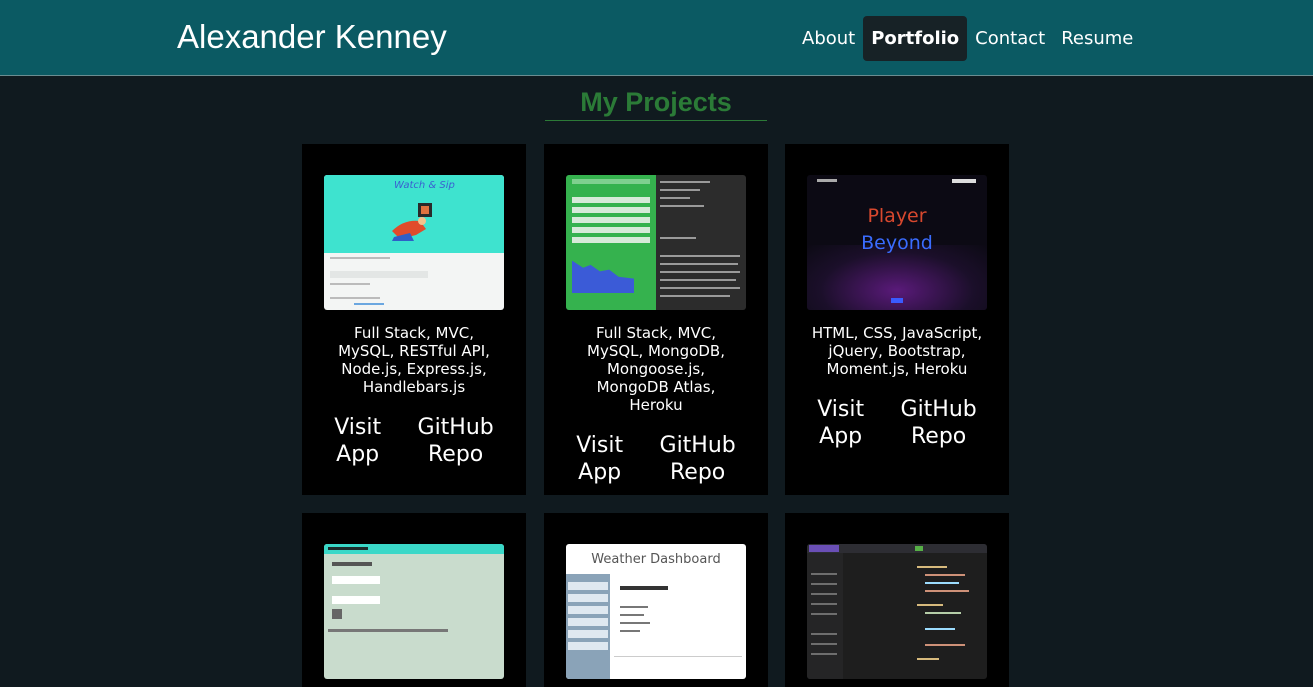 The width and height of the screenshot is (1313, 687). Describe the element at coordinates (414, 242) in the screenshot. I see `project-thumbnail: Watch & Sip` at that location.